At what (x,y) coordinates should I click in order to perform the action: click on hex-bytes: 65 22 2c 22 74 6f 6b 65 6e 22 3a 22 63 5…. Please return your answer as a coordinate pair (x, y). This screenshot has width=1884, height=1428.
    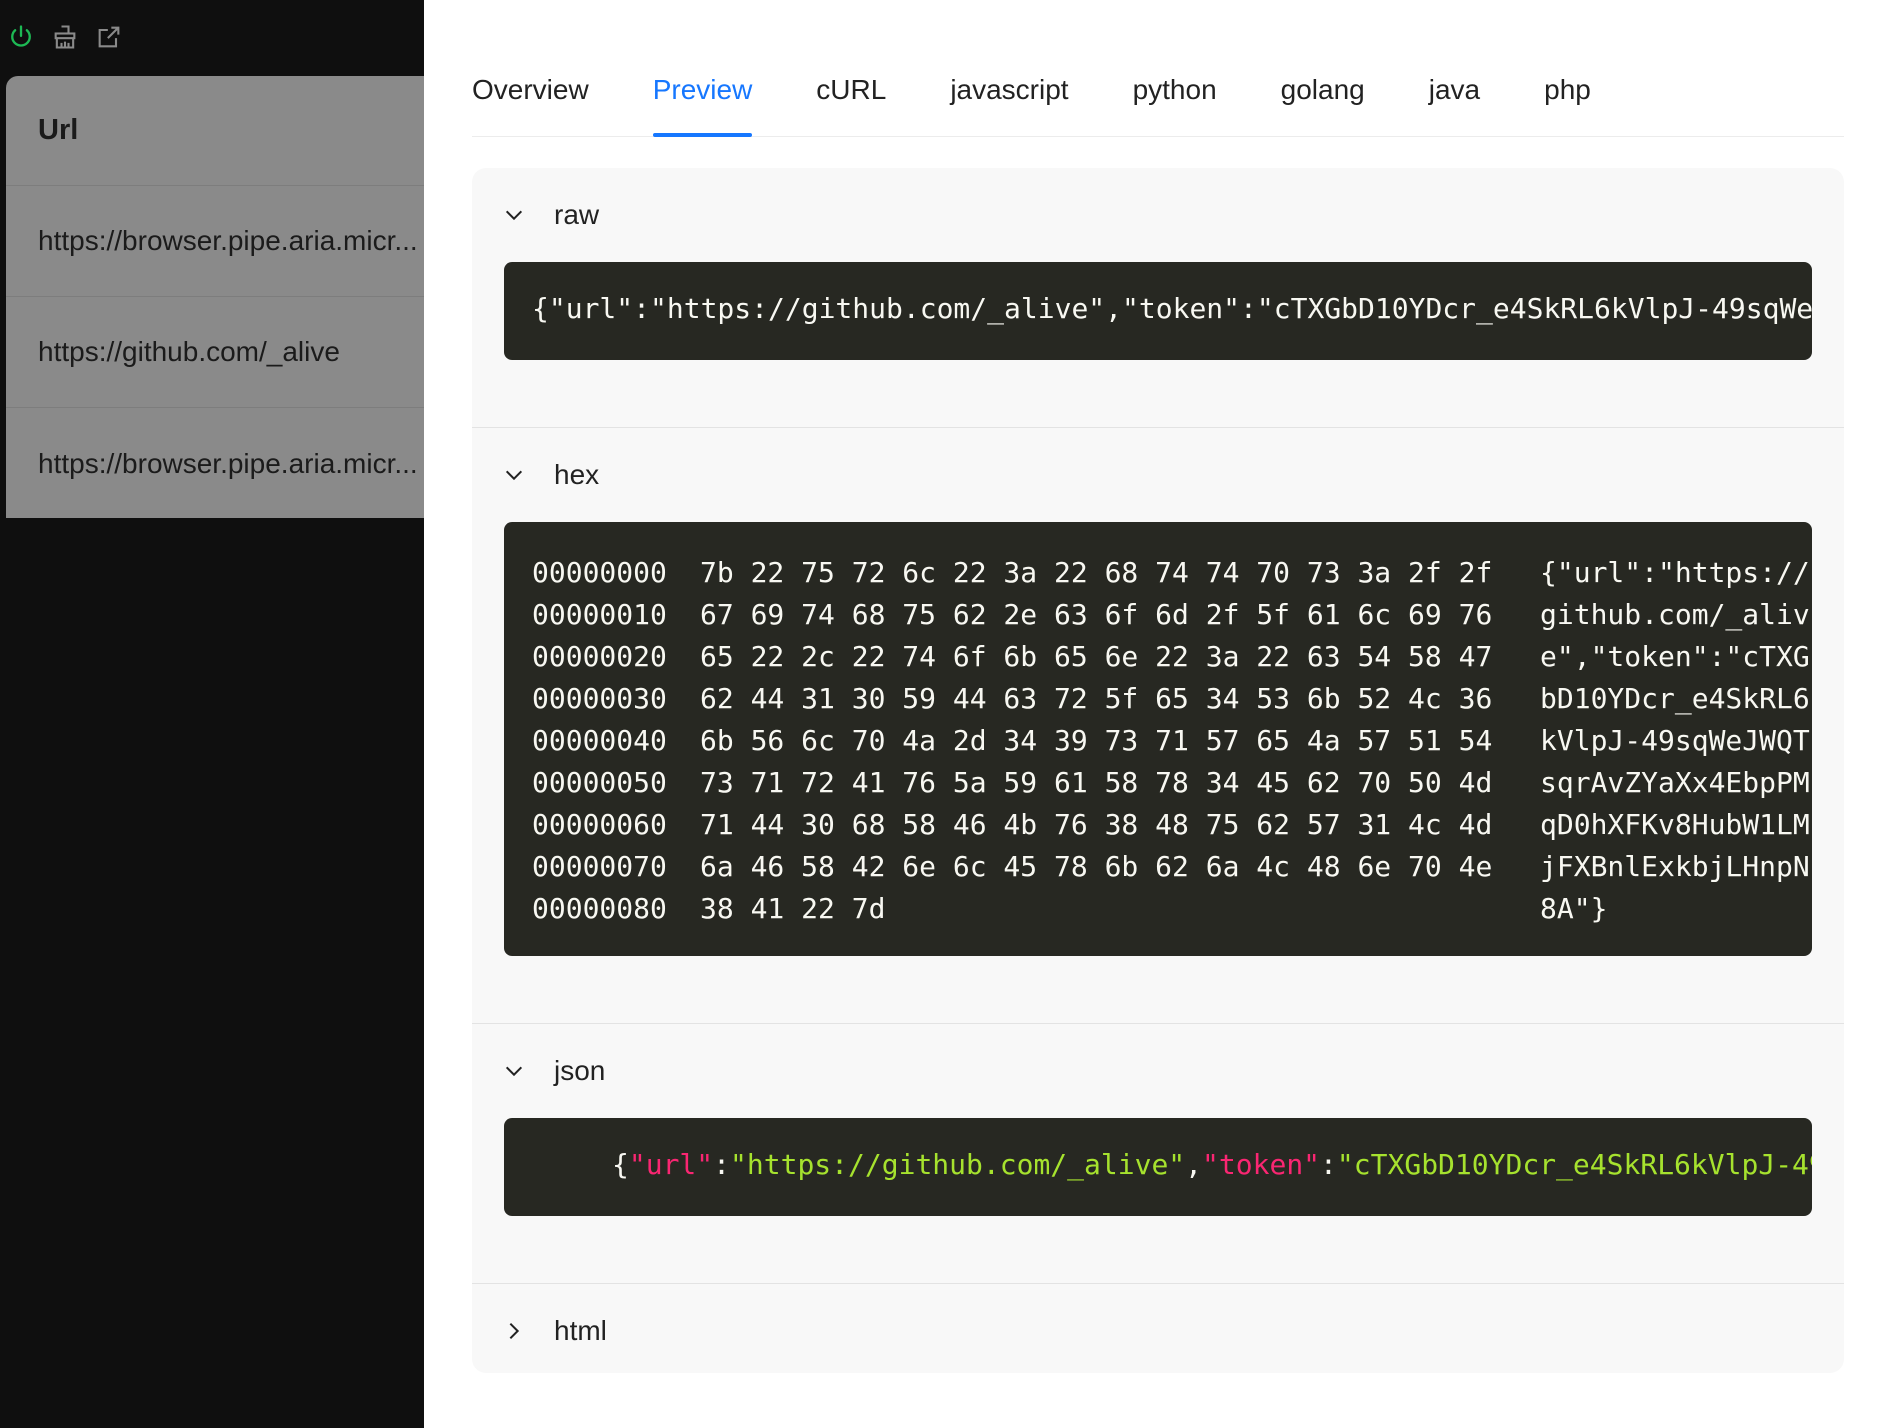
    Looking at the image, I should click on (1096, 656).